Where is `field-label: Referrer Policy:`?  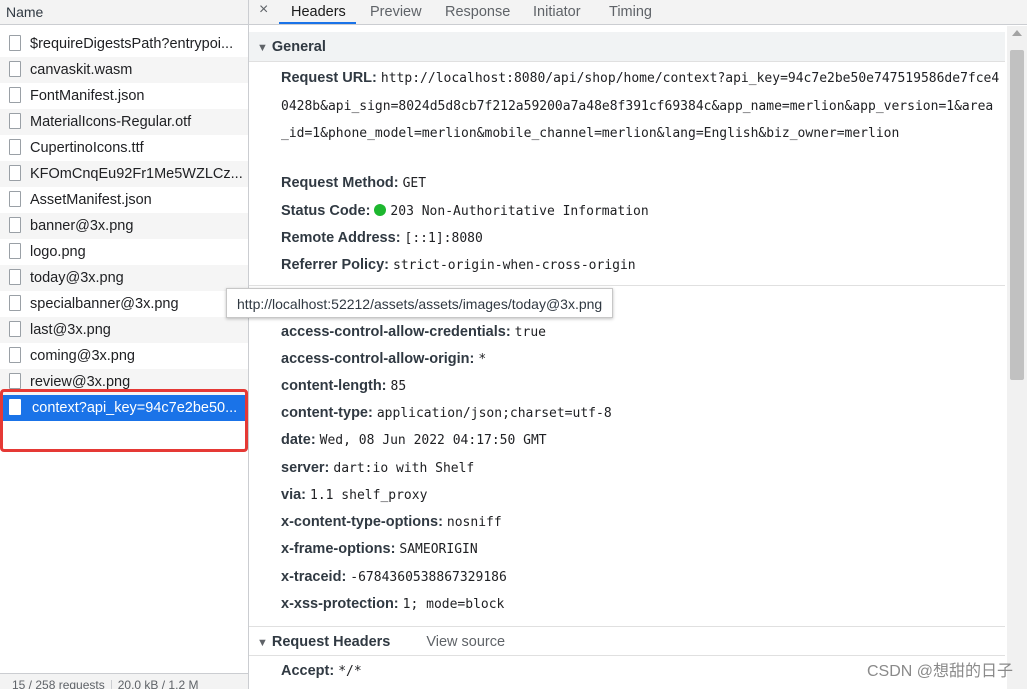 field-label: Referrer Policy: is located at coordinates (335, 265).